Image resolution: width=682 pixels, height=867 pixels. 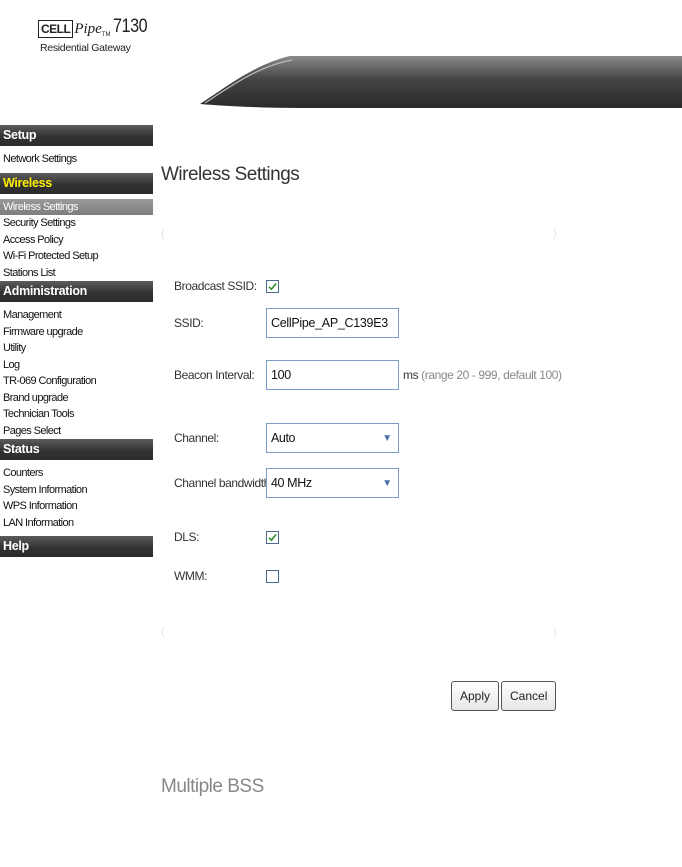 I want to click on dls-label: DLS:, so click(x=187, y=537).